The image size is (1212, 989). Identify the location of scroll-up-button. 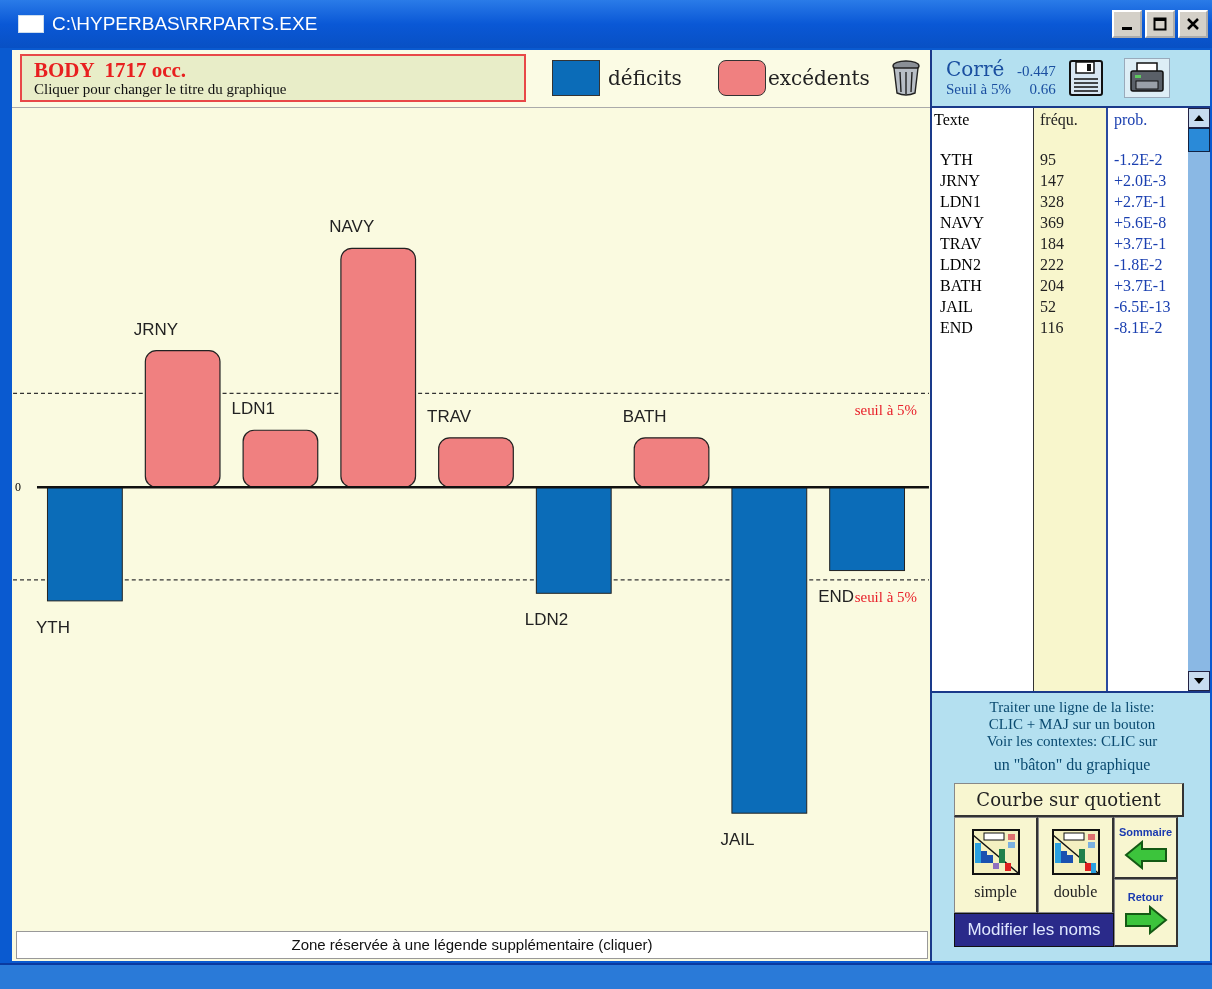
(1199, 117).